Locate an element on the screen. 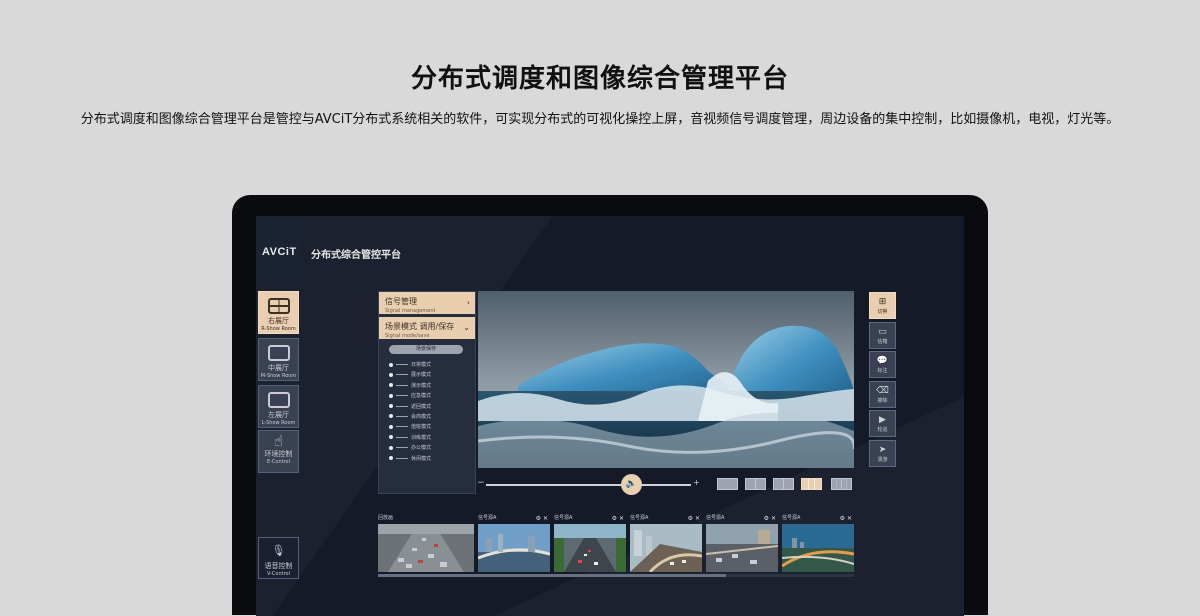 Image resolution: width=1200 pixels, height=616 pixels. right-button-label: 信箱 is located at coordinates (882, 342).